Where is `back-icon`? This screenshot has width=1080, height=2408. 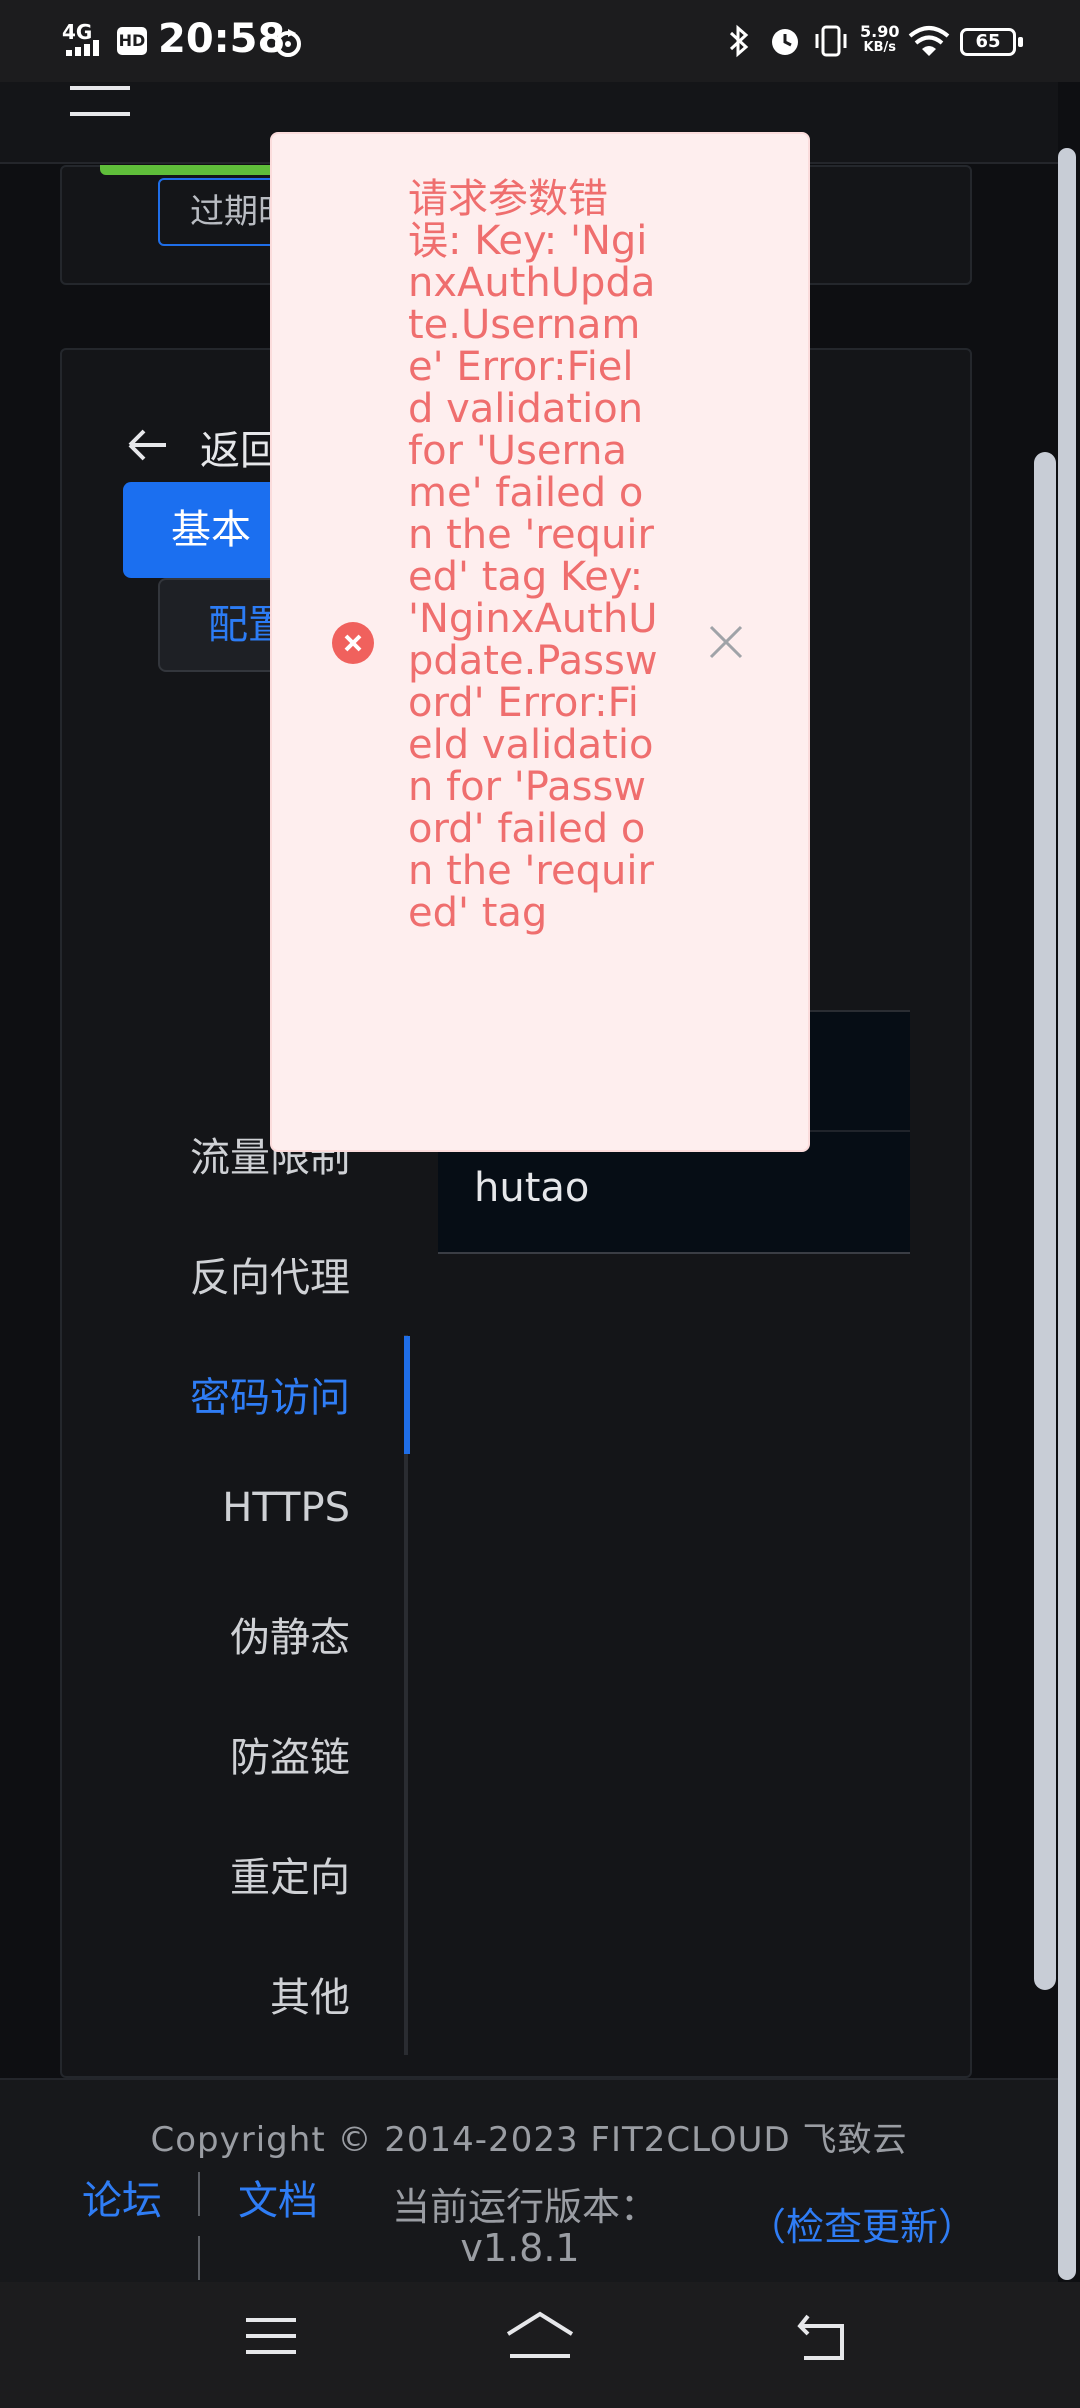
back-icon is located at coordinates (822, 2337).